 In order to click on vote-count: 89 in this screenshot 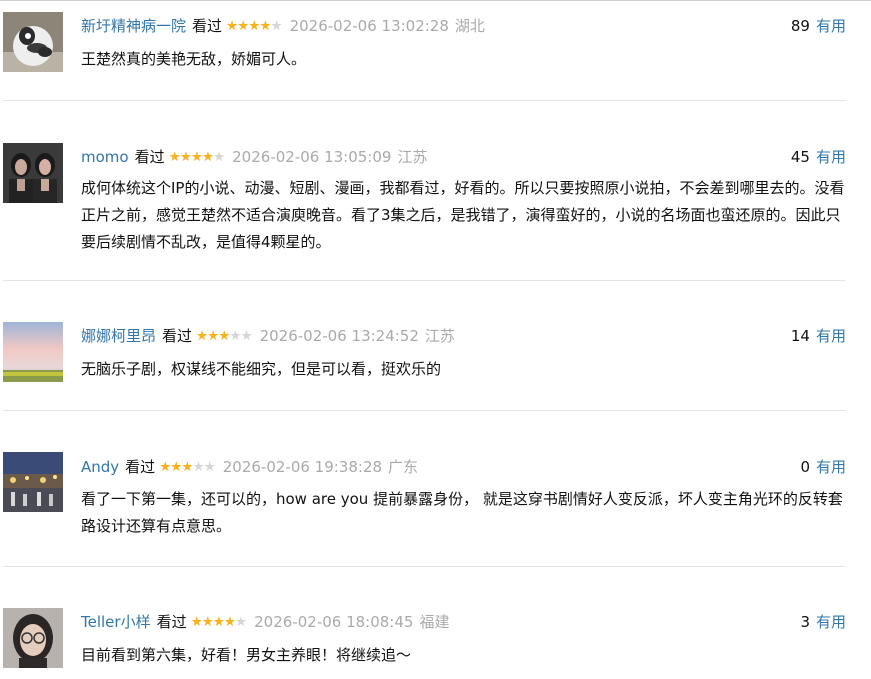, I will do `click(800, 26)`.